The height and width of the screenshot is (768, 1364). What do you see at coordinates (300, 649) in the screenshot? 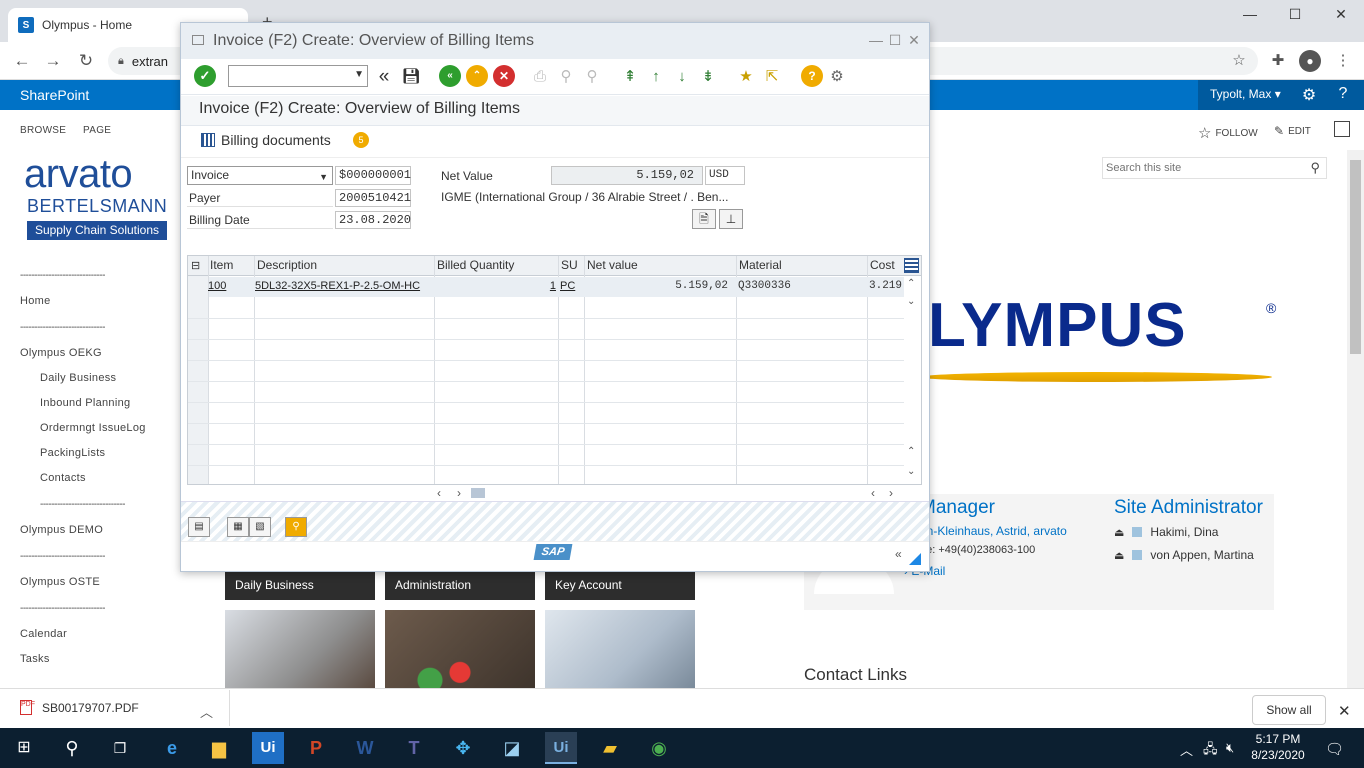
I see `tile-image-person` at bounding box center [300, 649].